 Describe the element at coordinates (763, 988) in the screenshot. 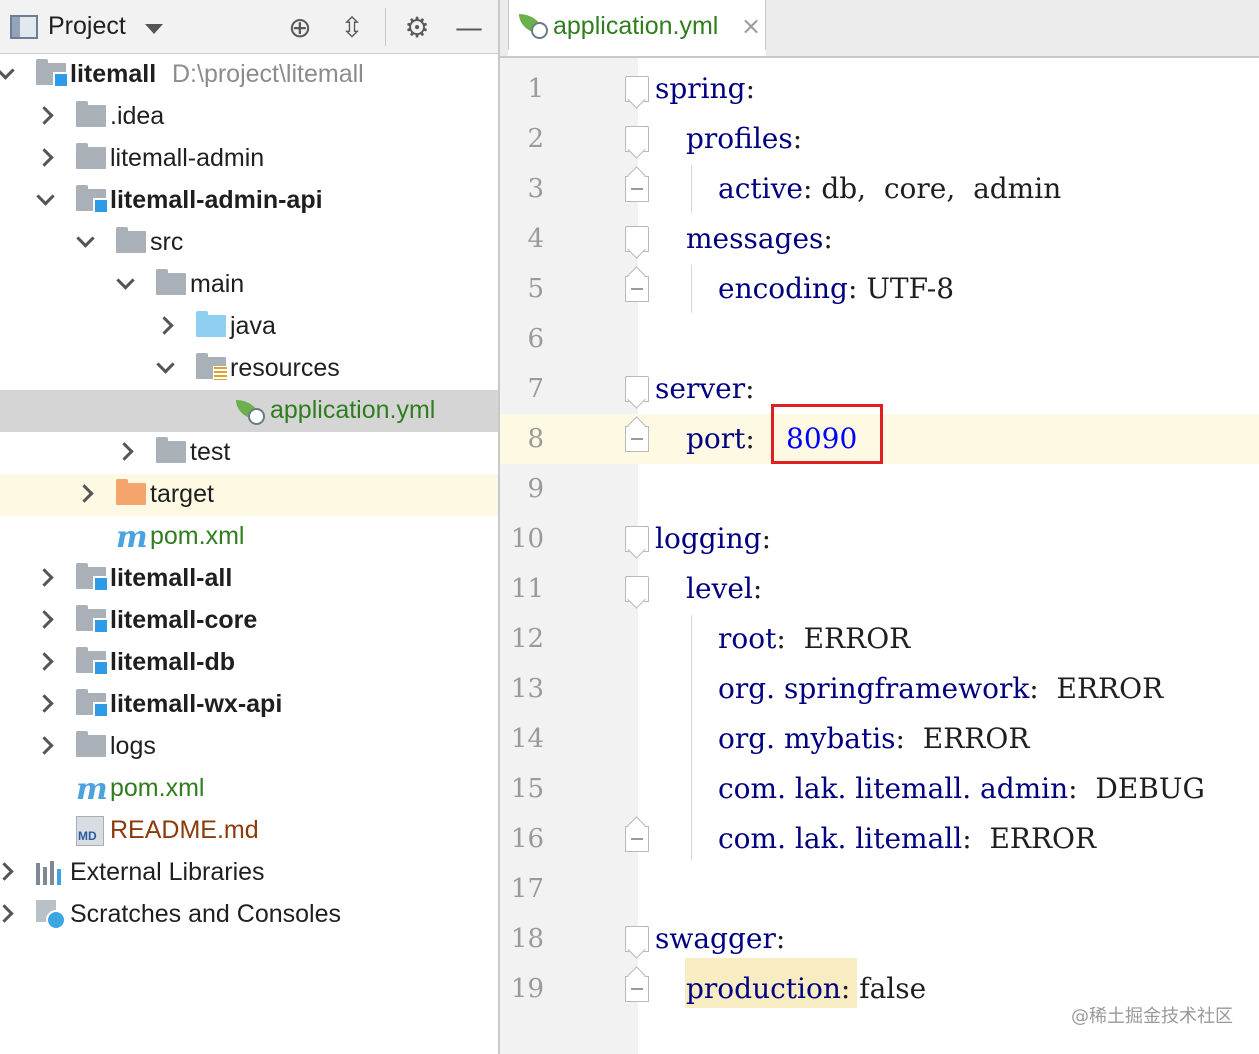

I see `yaml-key: production` at that location.